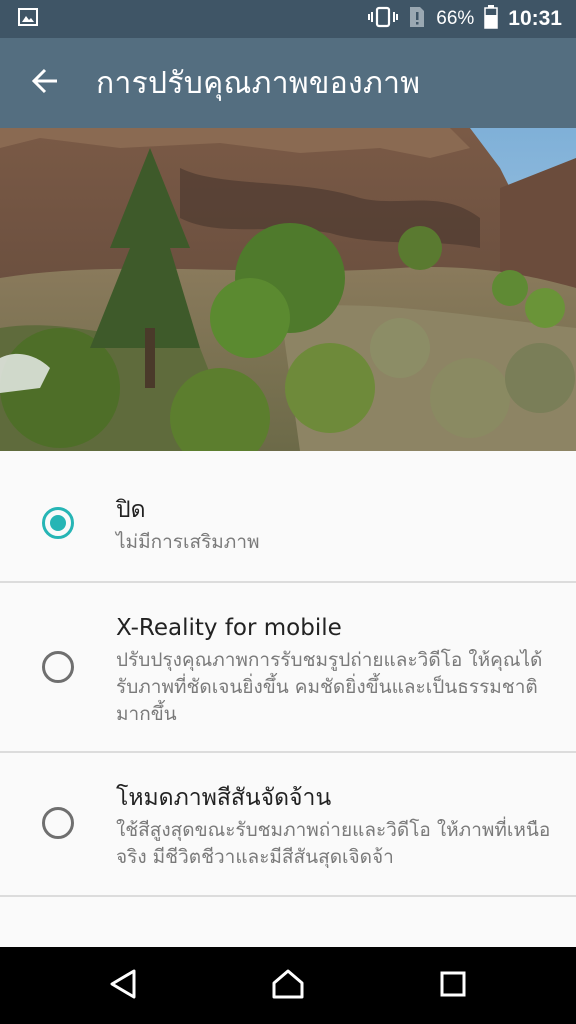  Describe the element at coordinates (455, 18) in the screenshot. I see `battery-percent: 66%` at that location.